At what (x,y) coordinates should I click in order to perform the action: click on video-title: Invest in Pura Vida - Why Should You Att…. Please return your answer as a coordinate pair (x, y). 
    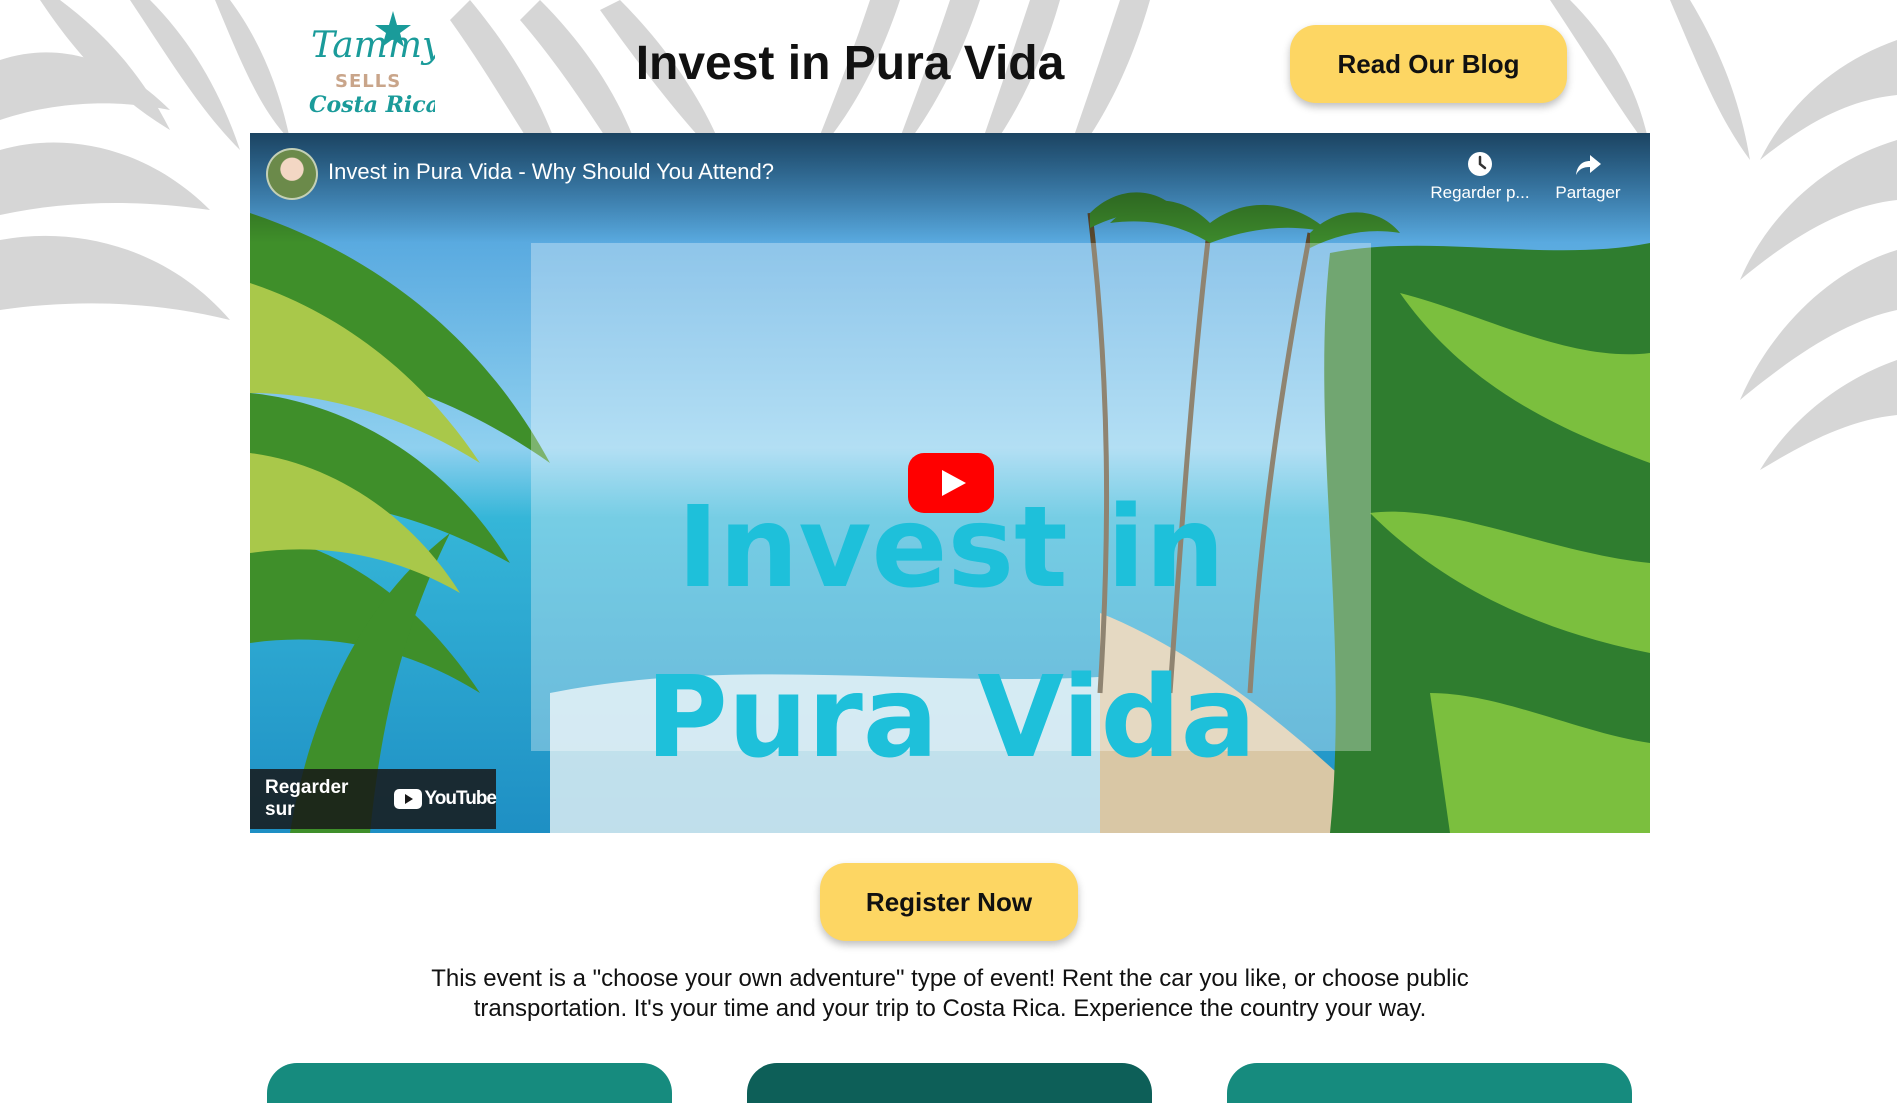
    Looking at the image, I should click on (551, 172).